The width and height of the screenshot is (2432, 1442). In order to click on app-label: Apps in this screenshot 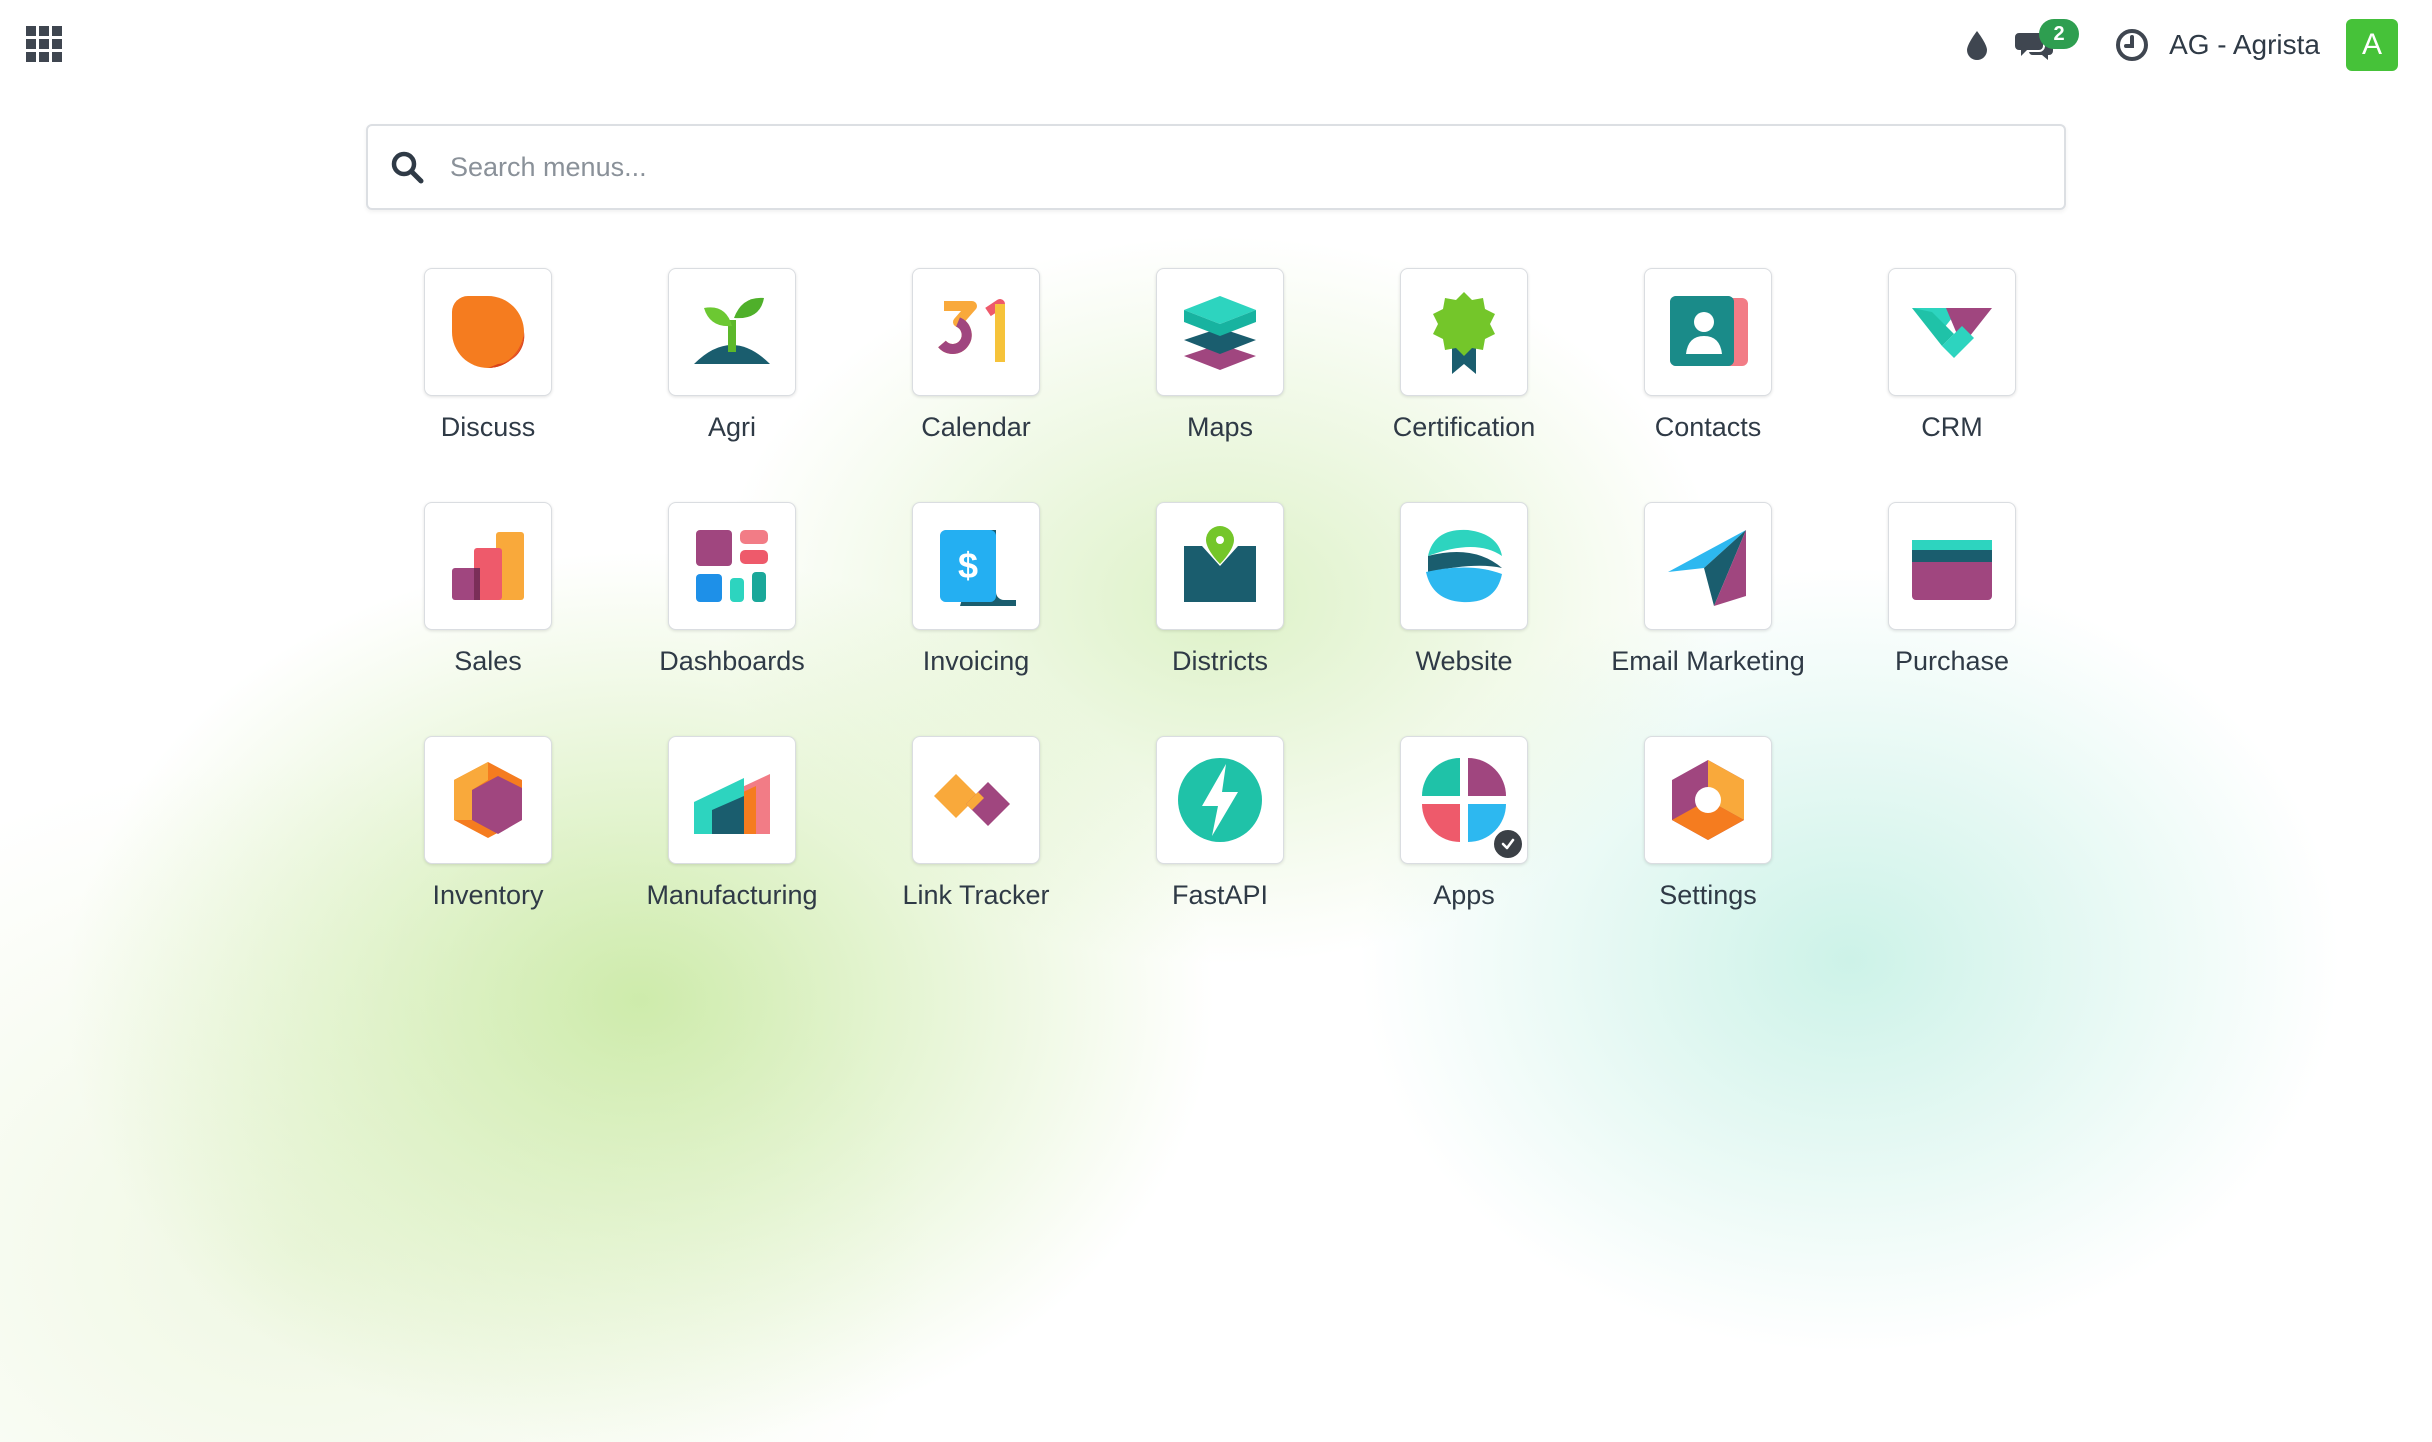, I will do `click(1464, 895)`.